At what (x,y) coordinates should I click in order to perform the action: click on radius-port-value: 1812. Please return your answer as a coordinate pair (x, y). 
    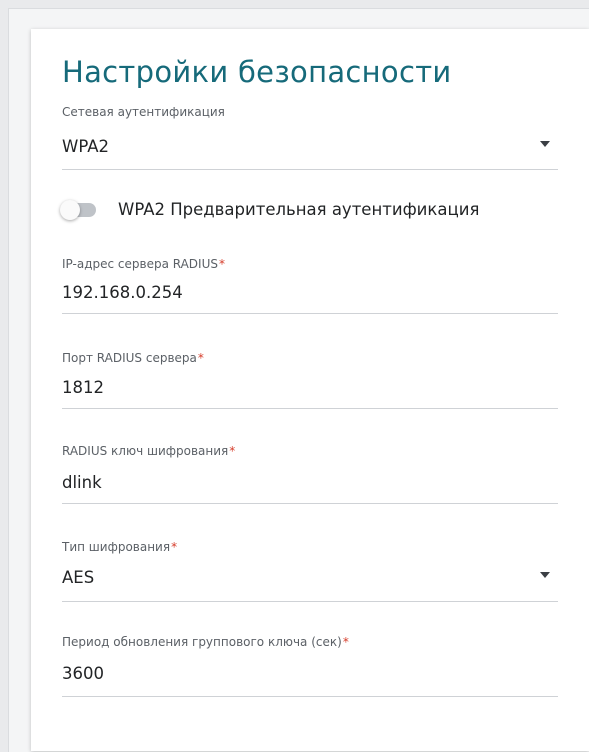
    Looking at the image, I should click on (83, 387).